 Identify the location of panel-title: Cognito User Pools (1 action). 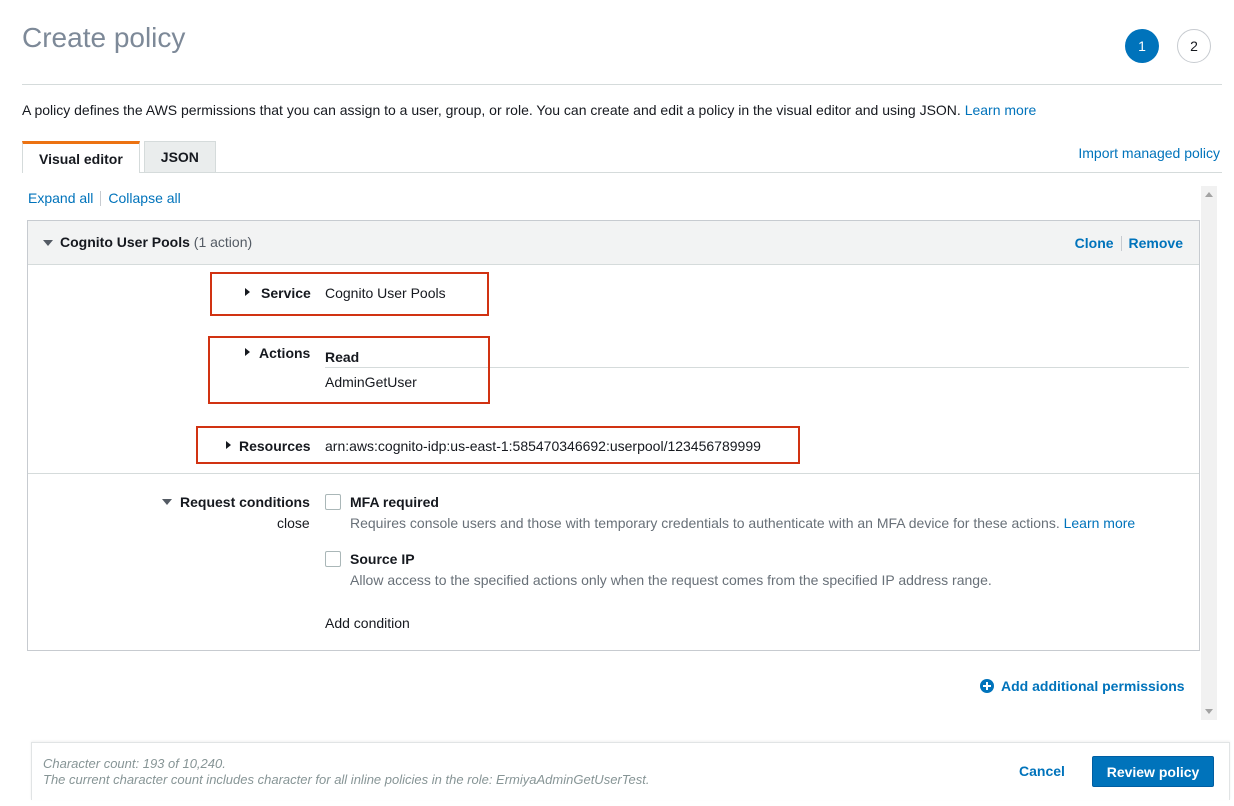
(156, 242).